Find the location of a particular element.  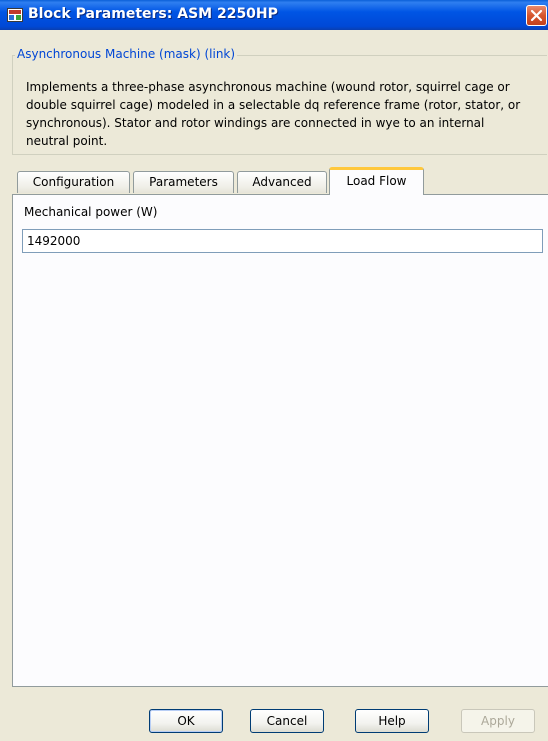

tab-load-flow: Load Flow is located at coordinates (376, 181).